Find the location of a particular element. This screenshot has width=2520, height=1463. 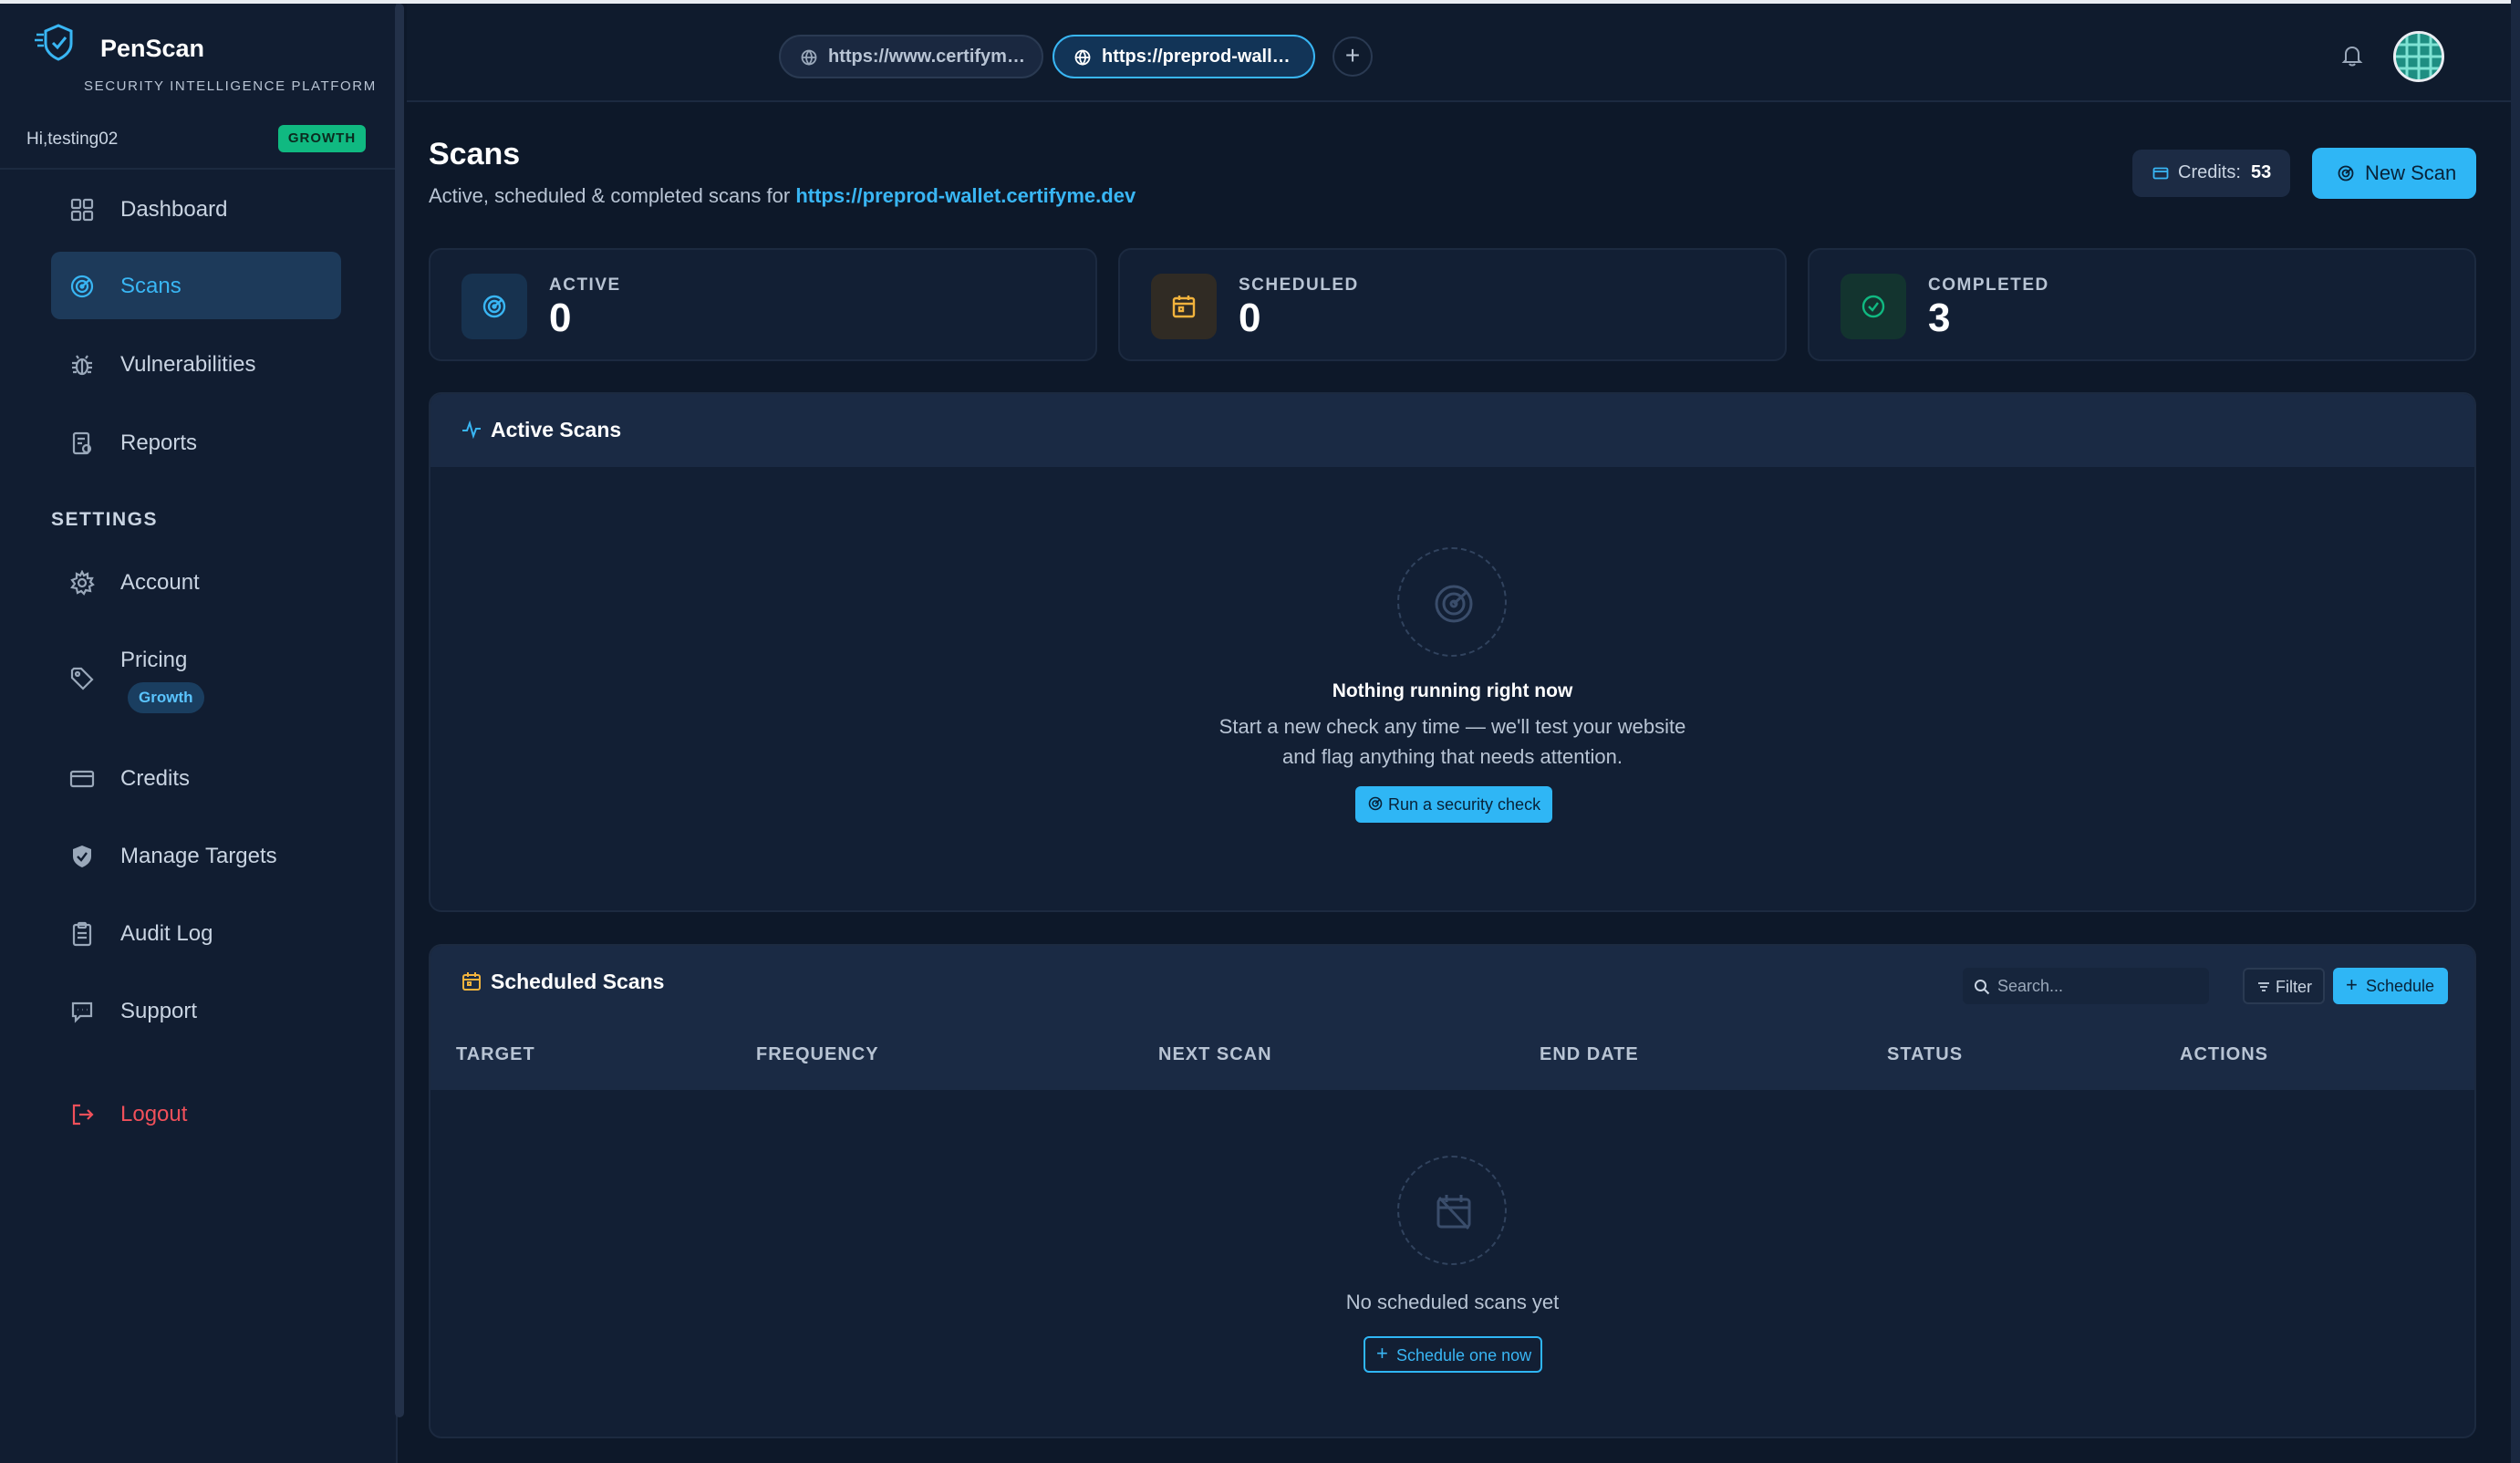

run-security-check-button: Run a security check is located at coordinates (1453, 804).